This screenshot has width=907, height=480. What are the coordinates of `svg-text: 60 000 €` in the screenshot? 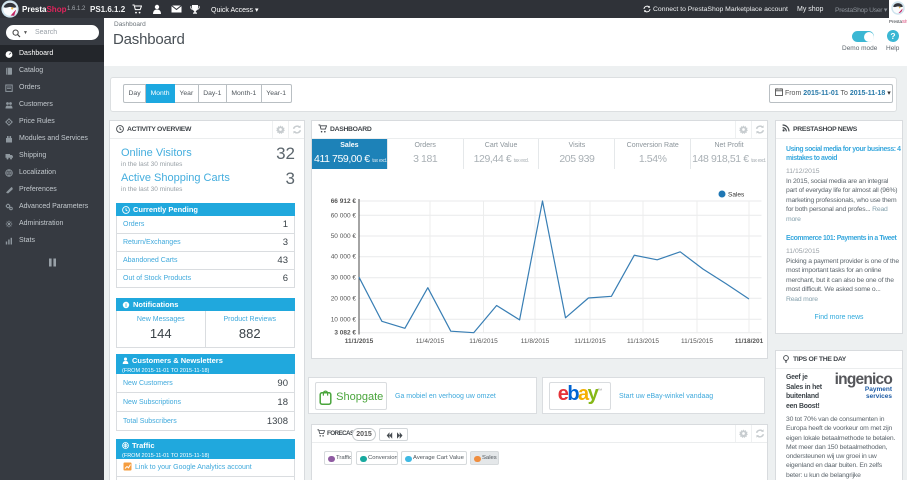 It's located at (344, 215).